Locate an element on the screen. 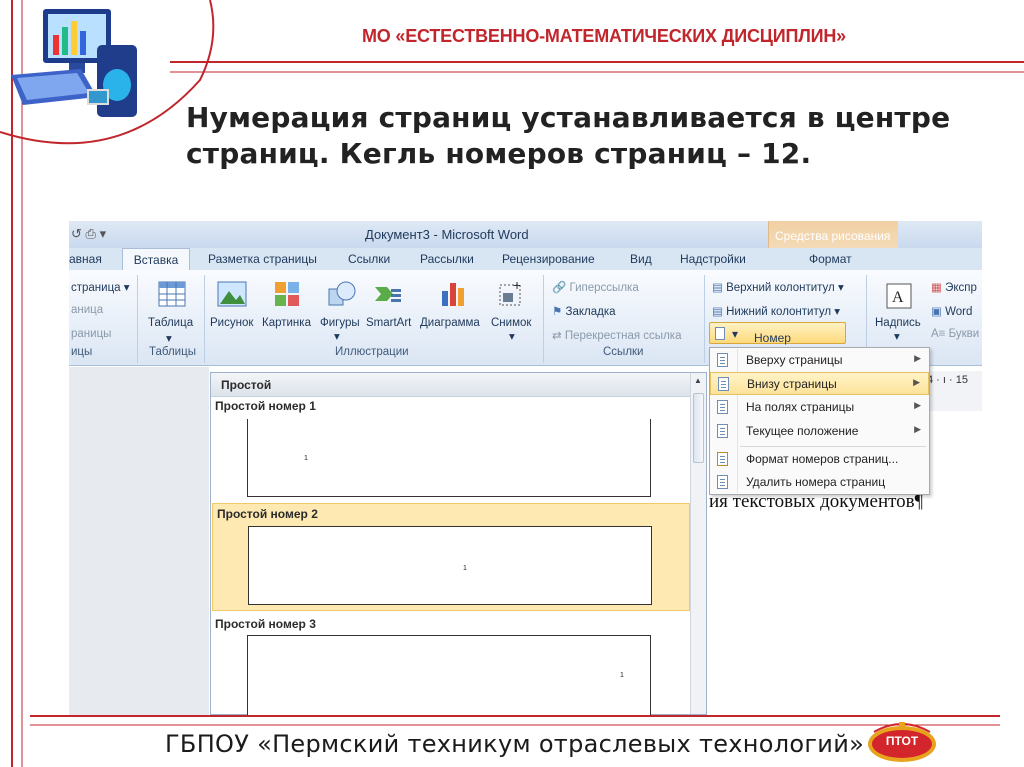 The width and height of the screenshot is (1024, 767). bookmark-label: Закладка is located at coordinates (590, 312).